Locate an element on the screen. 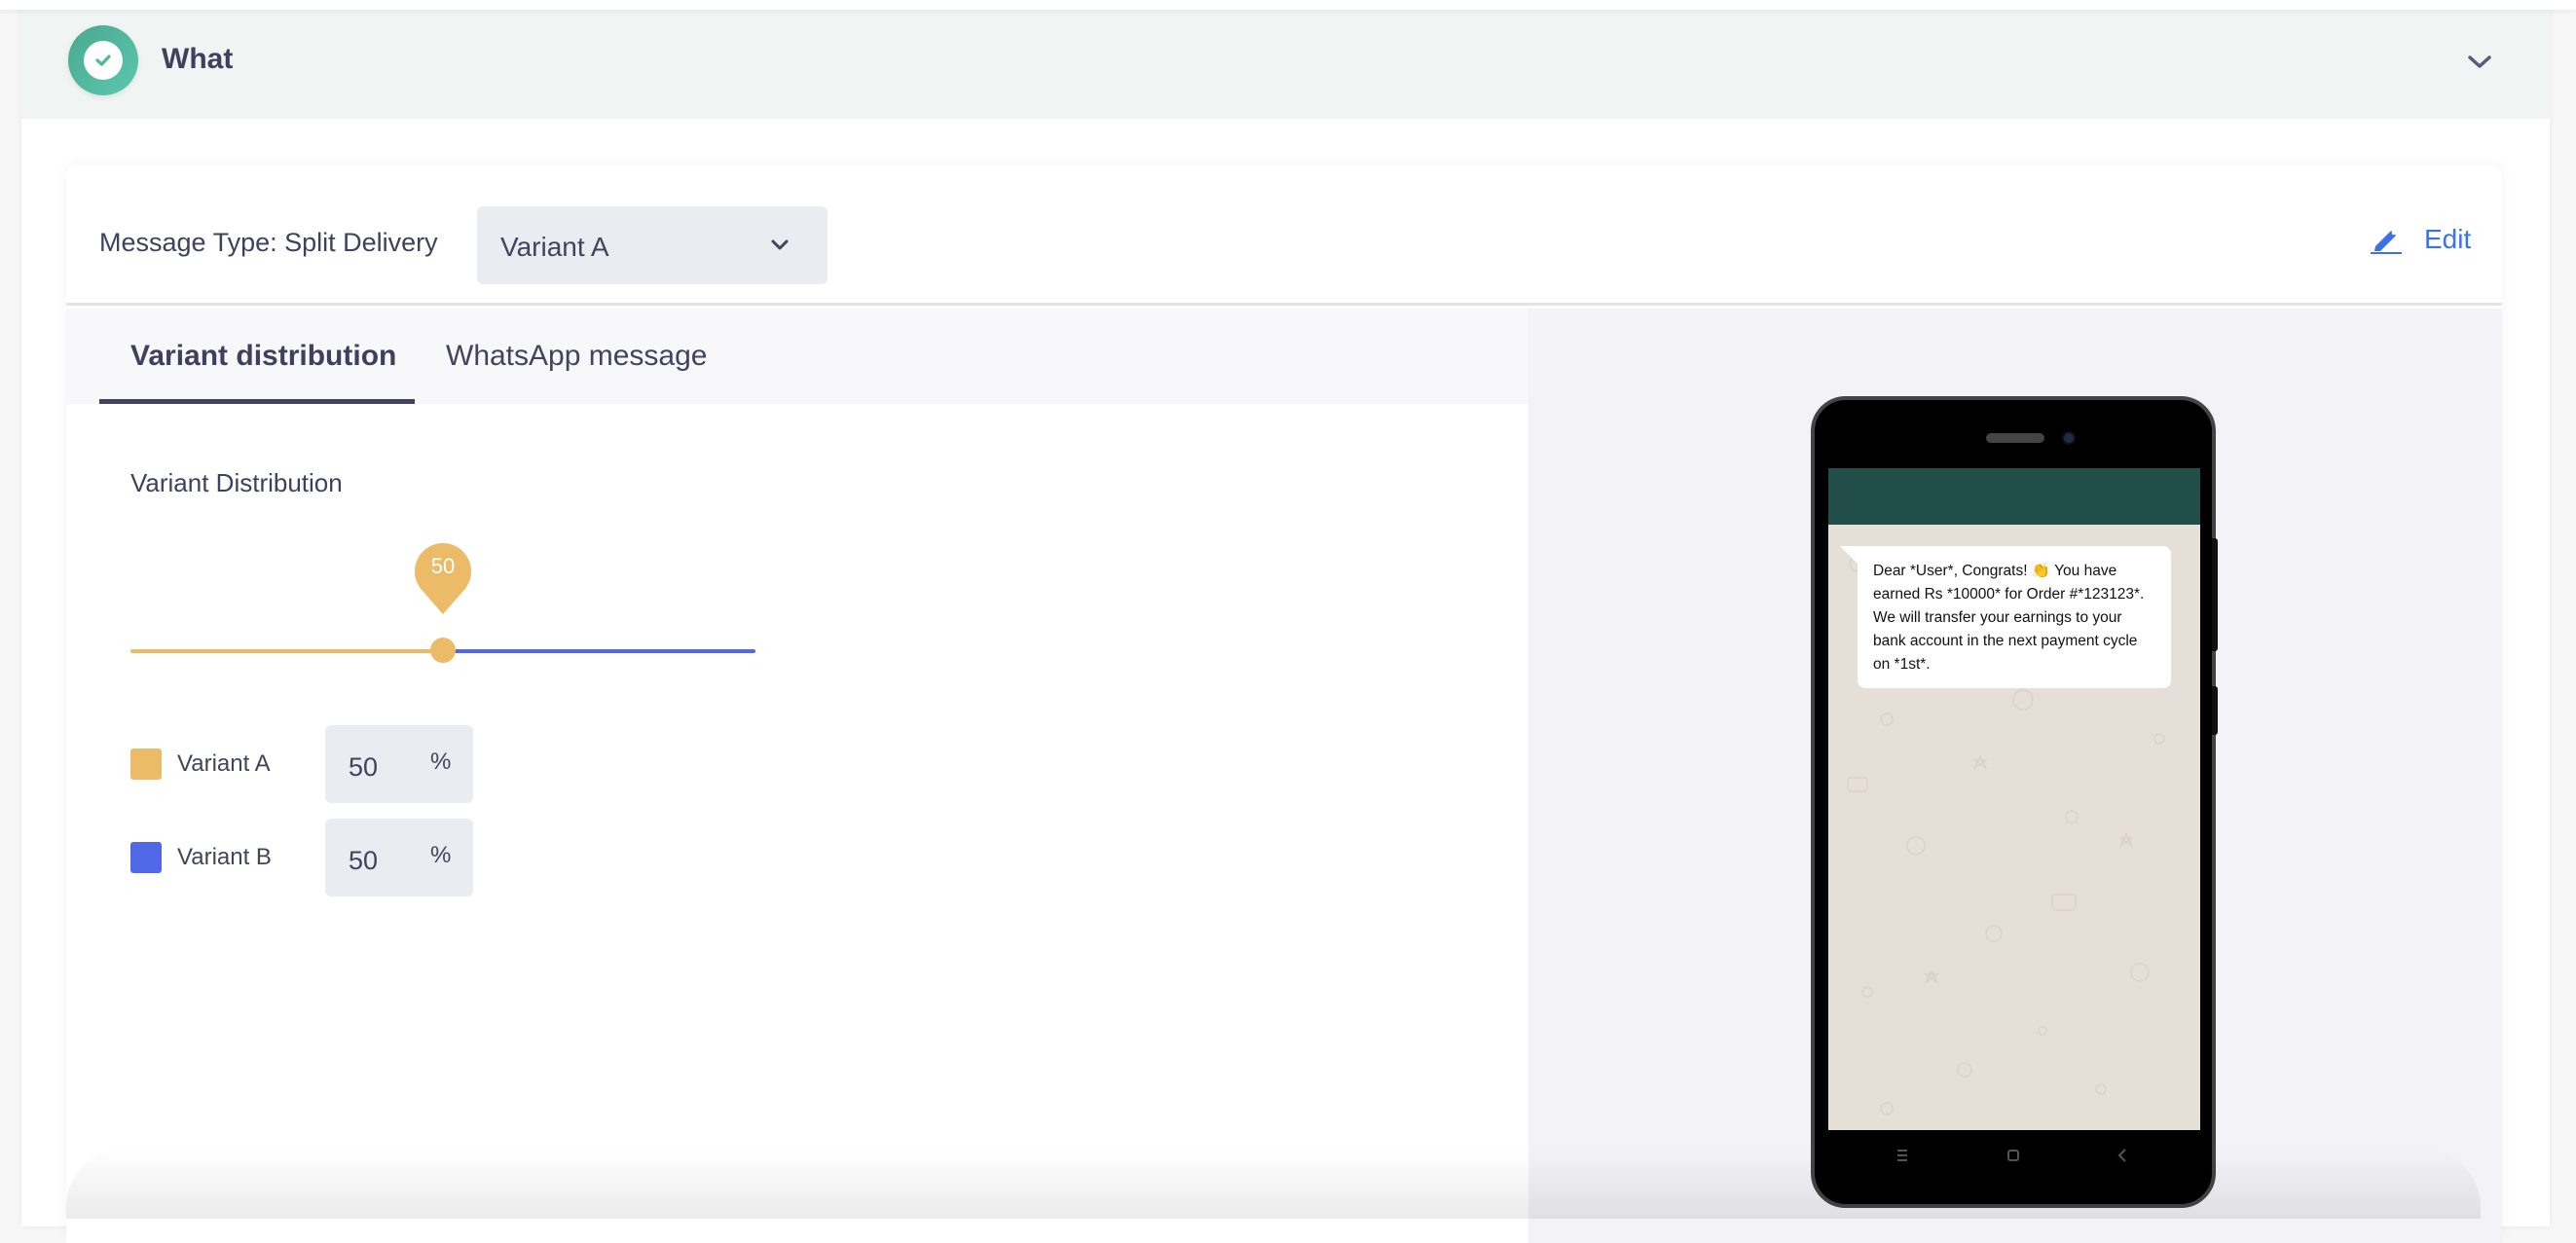 The width and height of the screenshot is (2576, 1243). phone-camera is located at coordinates (2069, 438).